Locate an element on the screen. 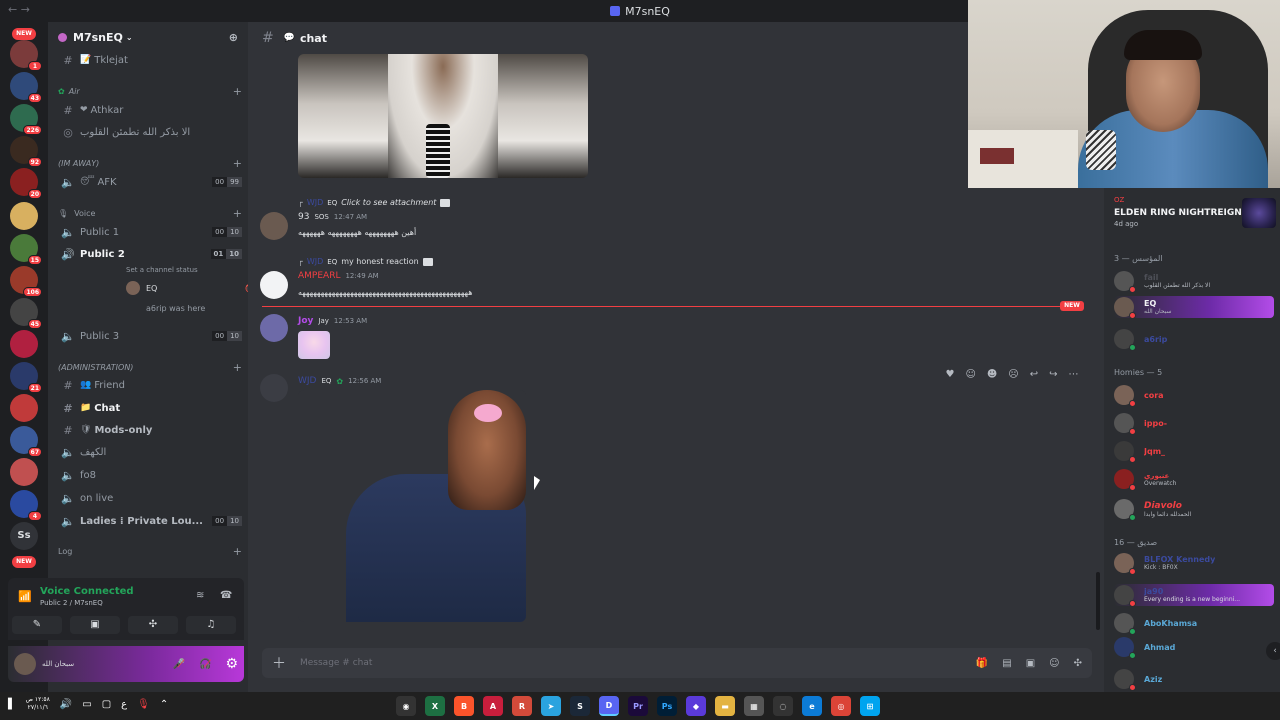 The height and width of the screenshot is (720, 1280). member-item: Jqm_ is located at coordinates (1194, 451).